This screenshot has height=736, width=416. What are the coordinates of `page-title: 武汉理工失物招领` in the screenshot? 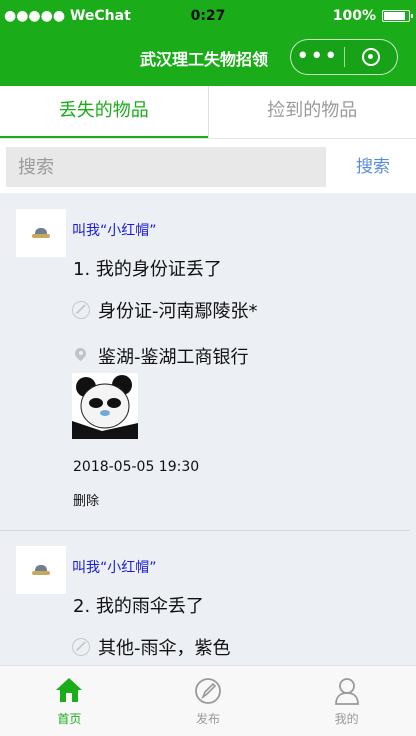 It's located at (204, 58).